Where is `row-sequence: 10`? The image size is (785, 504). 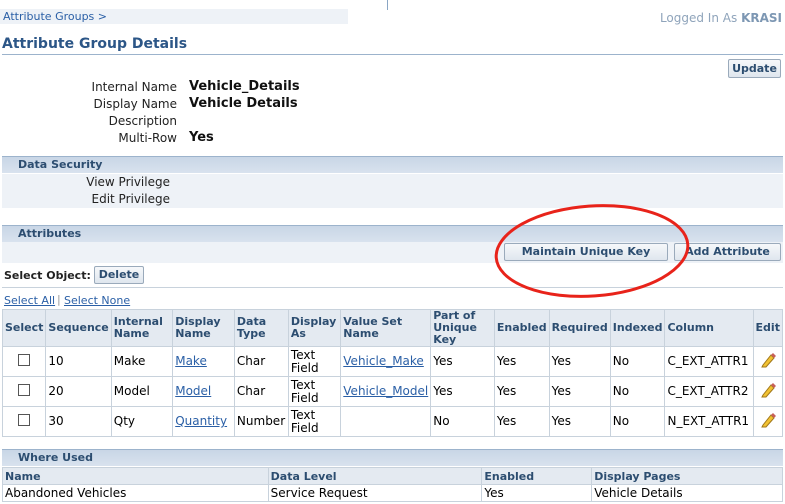 row-sequence: 10 is located at coordinates (78, 361).